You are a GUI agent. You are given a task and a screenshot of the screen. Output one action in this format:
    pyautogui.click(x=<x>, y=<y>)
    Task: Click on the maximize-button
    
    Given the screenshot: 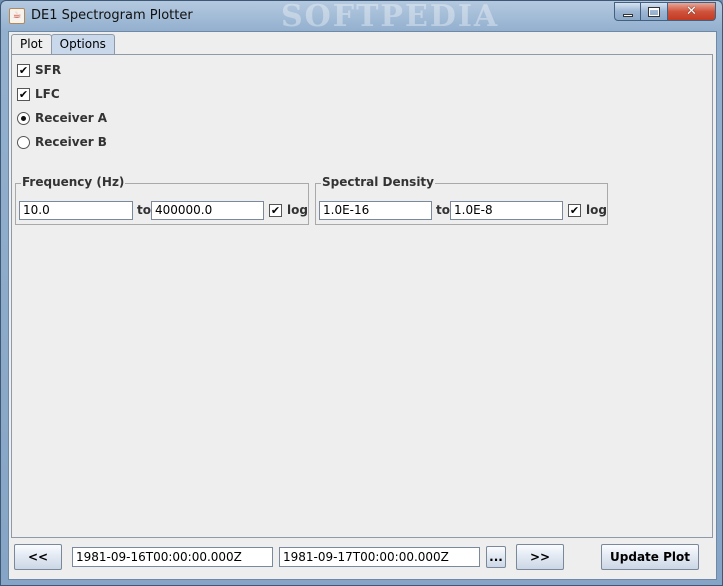 What is the action you would take?
    pyautogui.click(x=654, y=11)
    